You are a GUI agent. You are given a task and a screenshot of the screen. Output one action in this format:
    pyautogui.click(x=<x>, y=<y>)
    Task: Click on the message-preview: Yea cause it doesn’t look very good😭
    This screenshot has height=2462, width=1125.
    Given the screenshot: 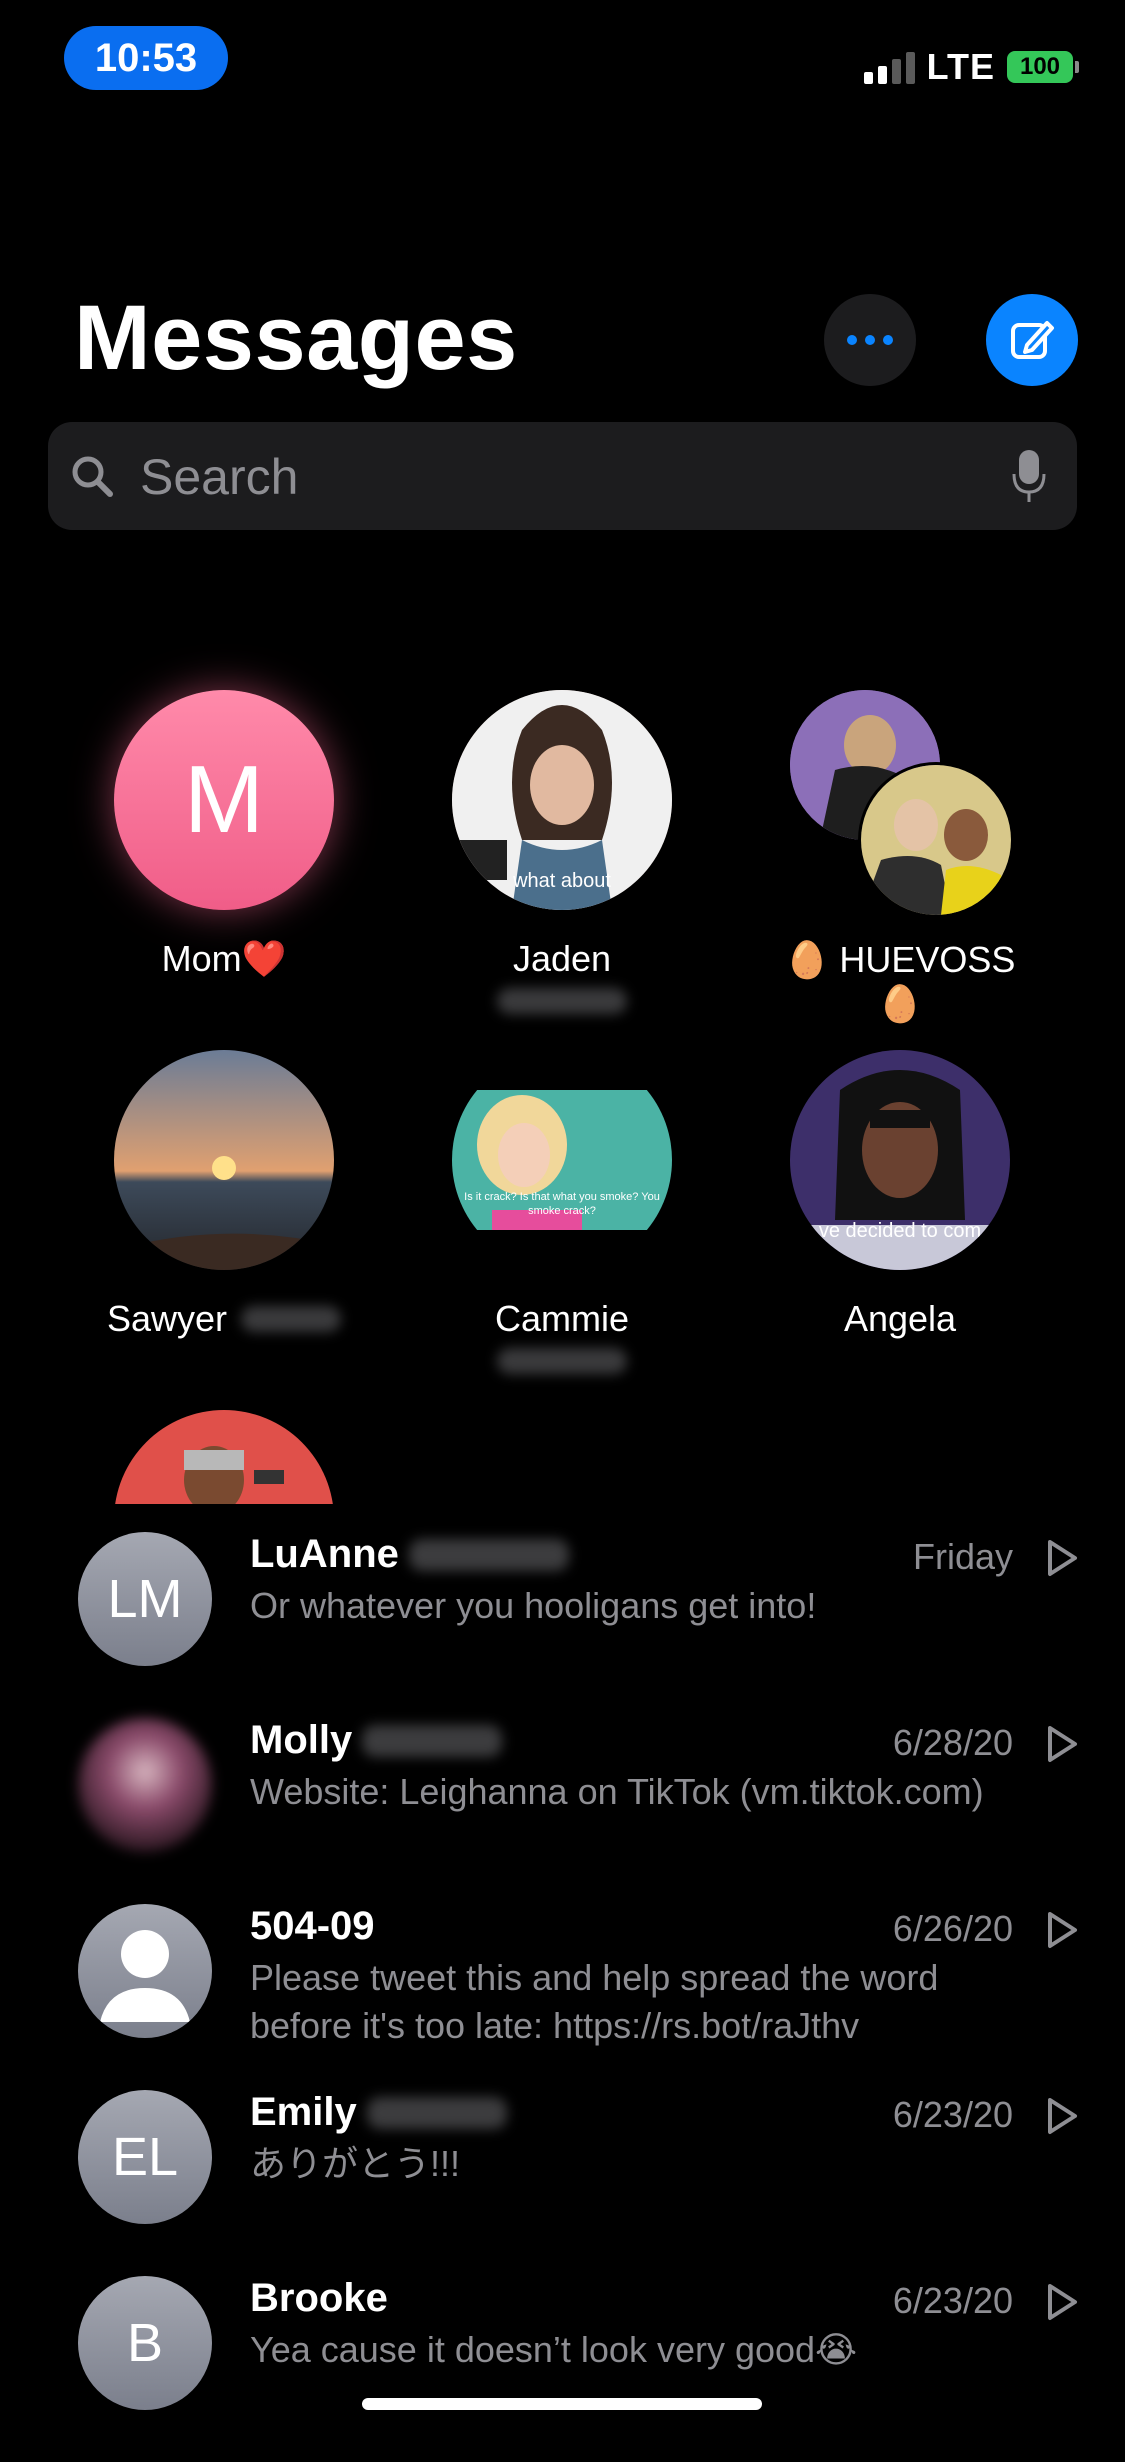 What is the action you would take?
    pyautogui.click(x=554, y=2349)
    